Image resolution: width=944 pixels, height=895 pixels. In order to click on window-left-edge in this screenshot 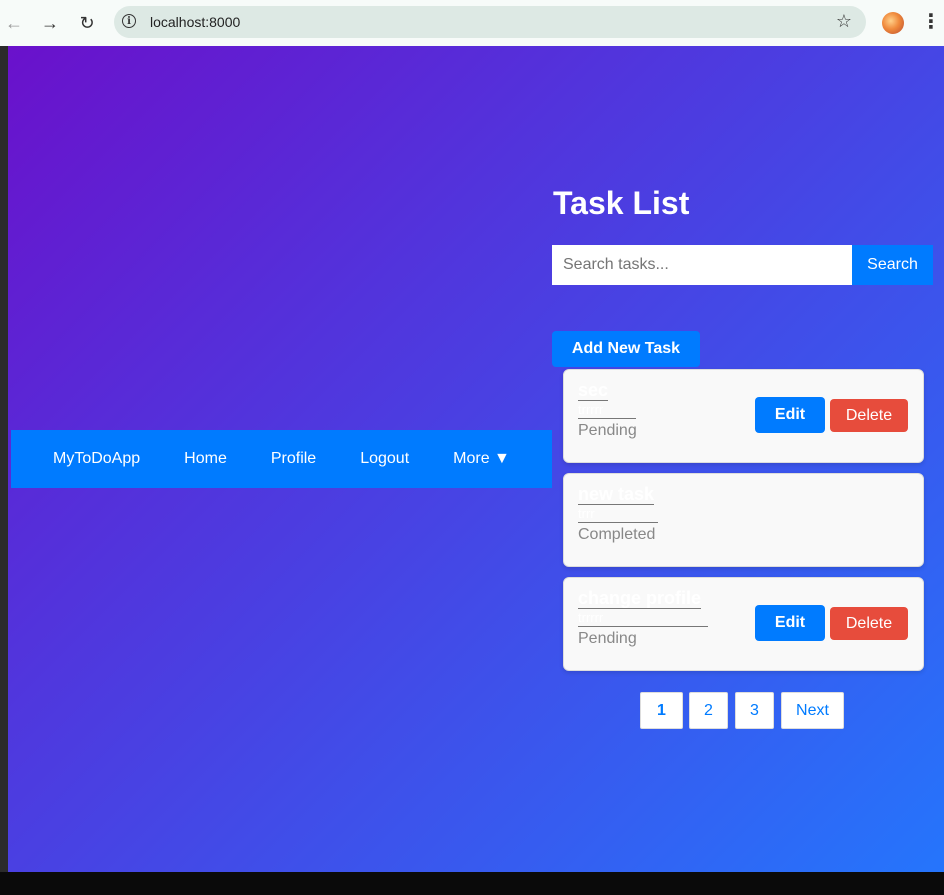, I will do `click(4, 459)`.